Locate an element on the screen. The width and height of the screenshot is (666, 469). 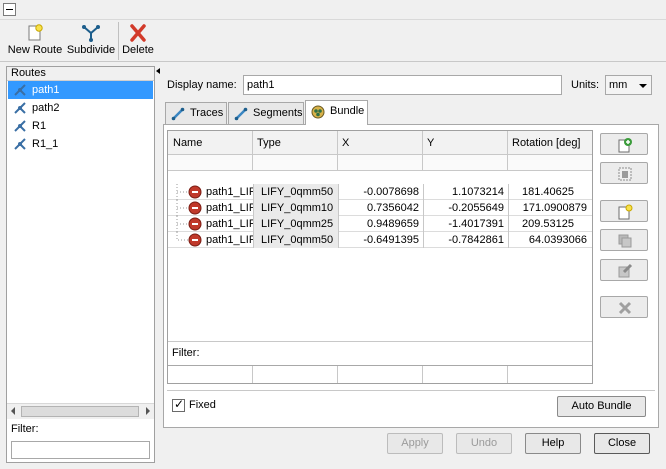
column-header-name: Name is located at coordinates (210, 142).